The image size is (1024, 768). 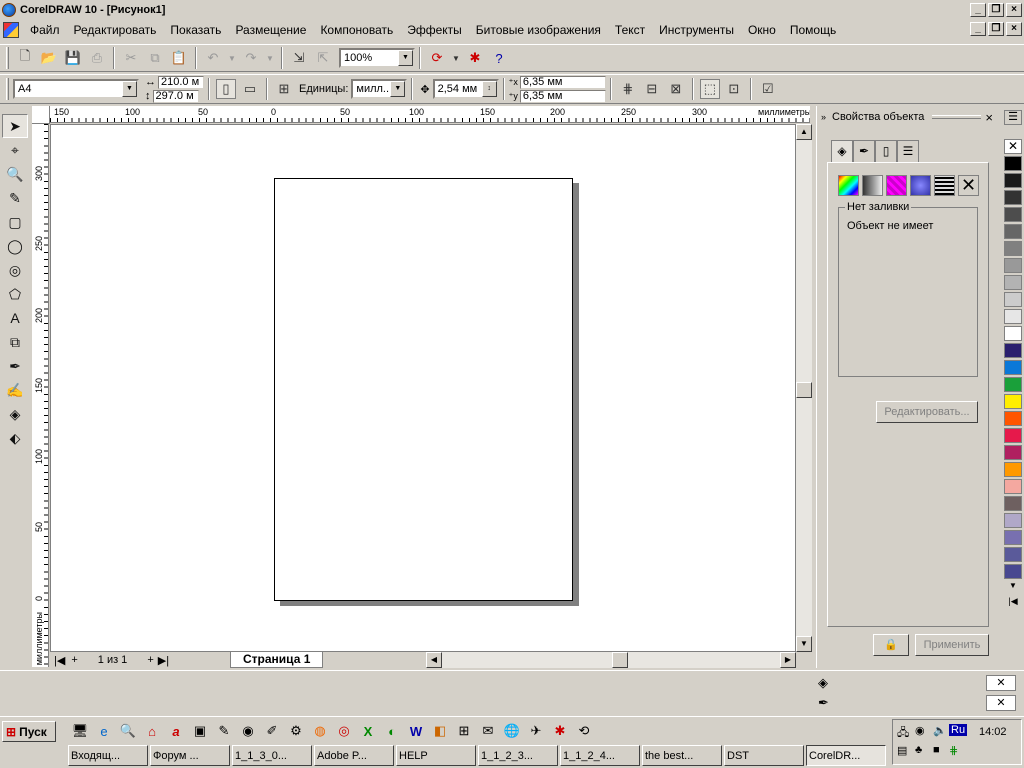 I want to click on task-button: DST, so click(x=764, y=755).